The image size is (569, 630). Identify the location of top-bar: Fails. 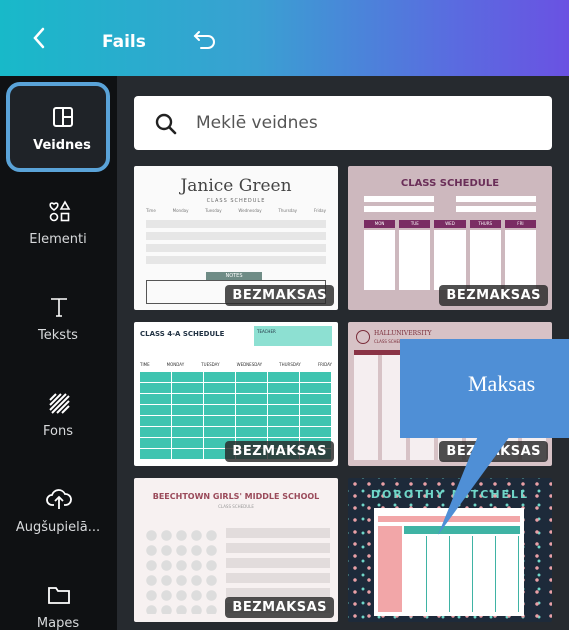
(284, 38).